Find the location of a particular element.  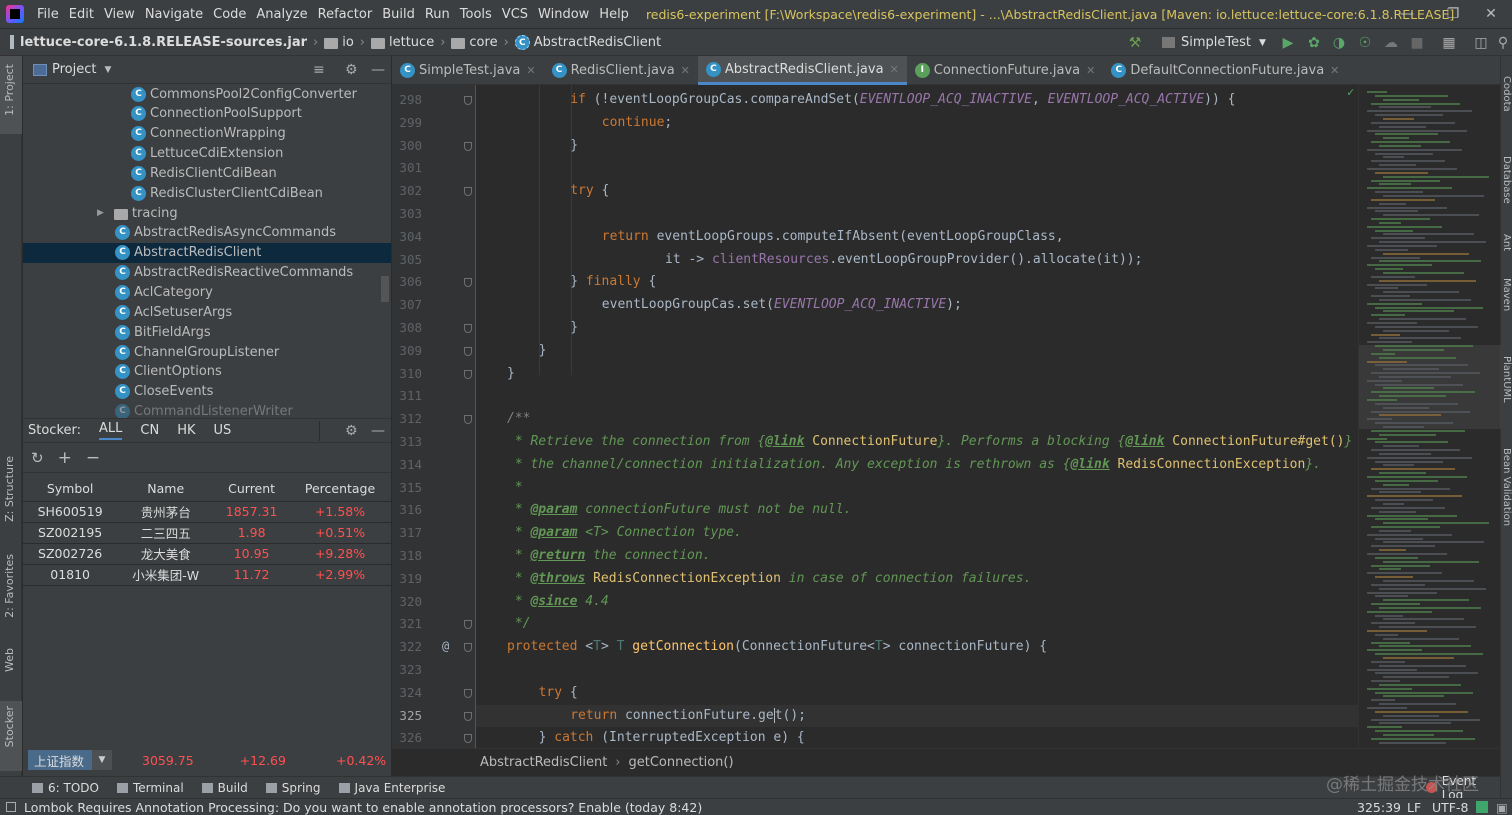

coverage-icon: ◑ is located at coordinates (1339, 43).